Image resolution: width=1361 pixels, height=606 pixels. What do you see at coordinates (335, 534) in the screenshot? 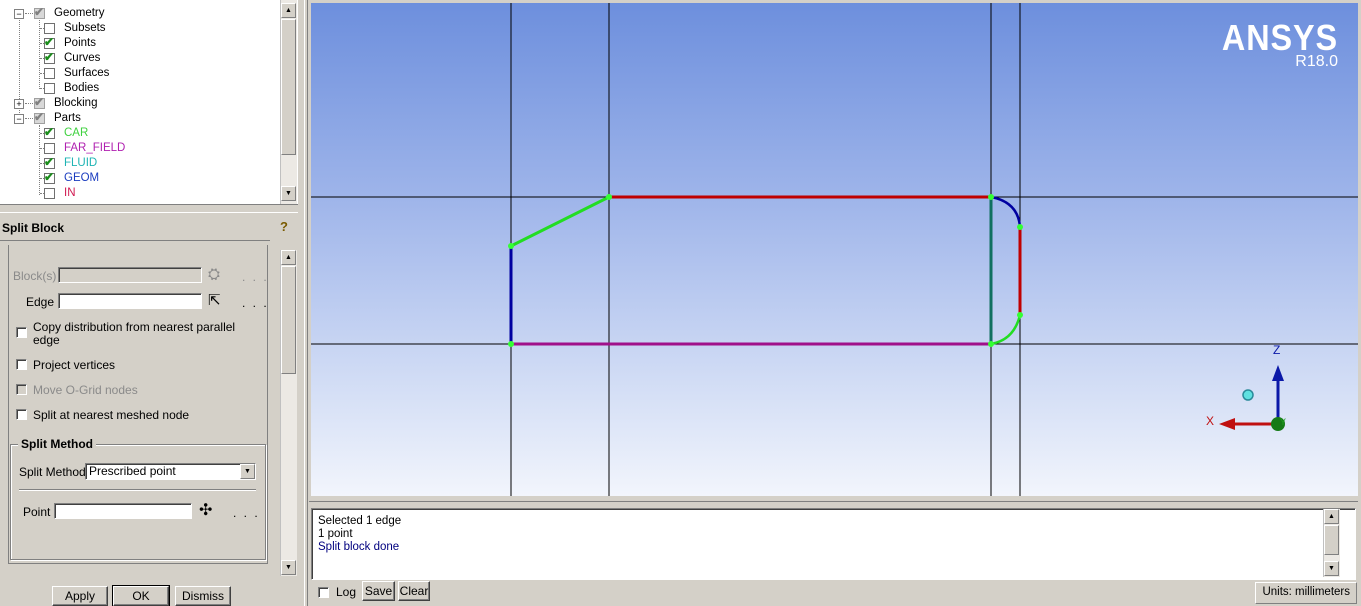
I see `message-line: 1 point` at bounding box center [335, 534].